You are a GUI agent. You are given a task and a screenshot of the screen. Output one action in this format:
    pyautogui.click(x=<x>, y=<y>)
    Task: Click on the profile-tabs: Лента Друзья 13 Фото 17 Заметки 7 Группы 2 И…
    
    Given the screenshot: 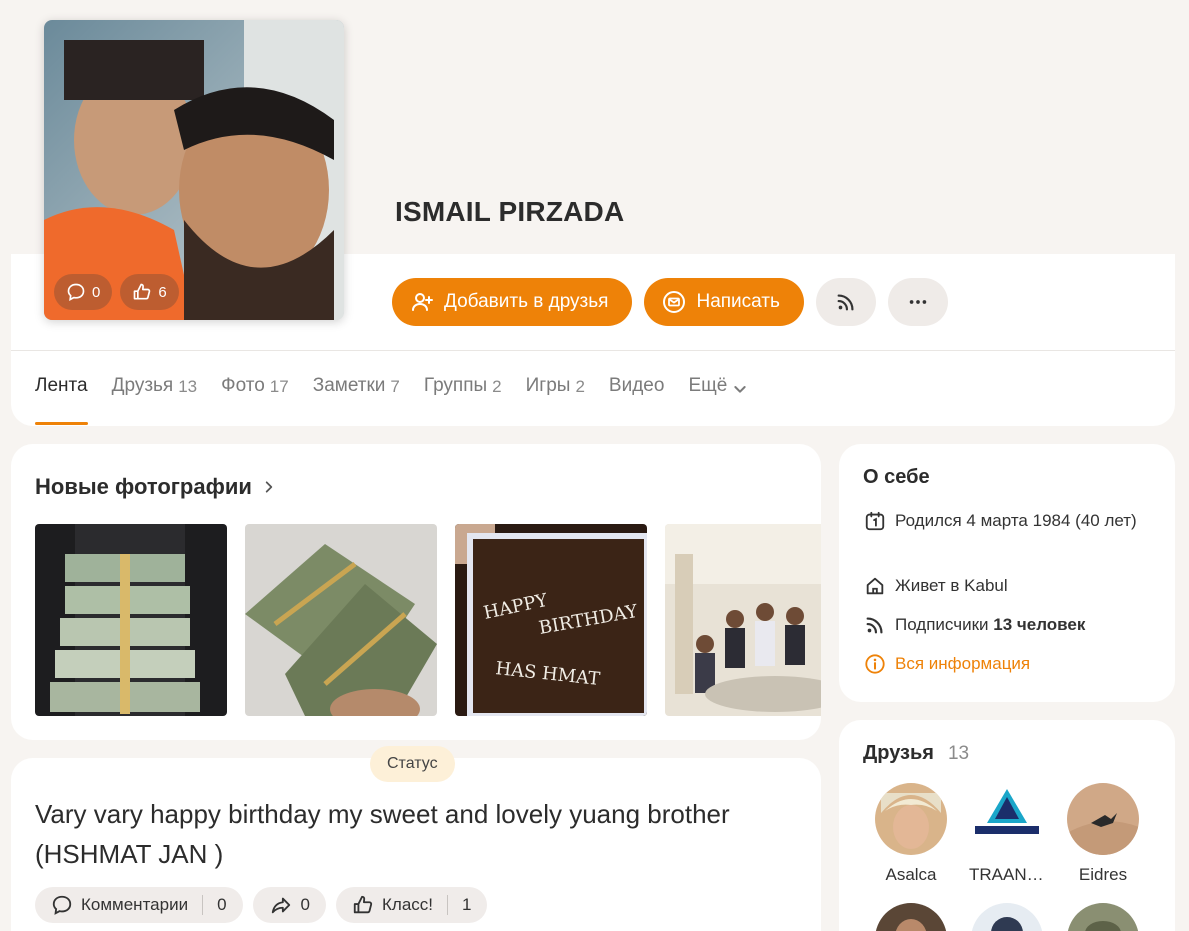 What is the action you would take?
    pyautogui.click(x=391, y=400)
    